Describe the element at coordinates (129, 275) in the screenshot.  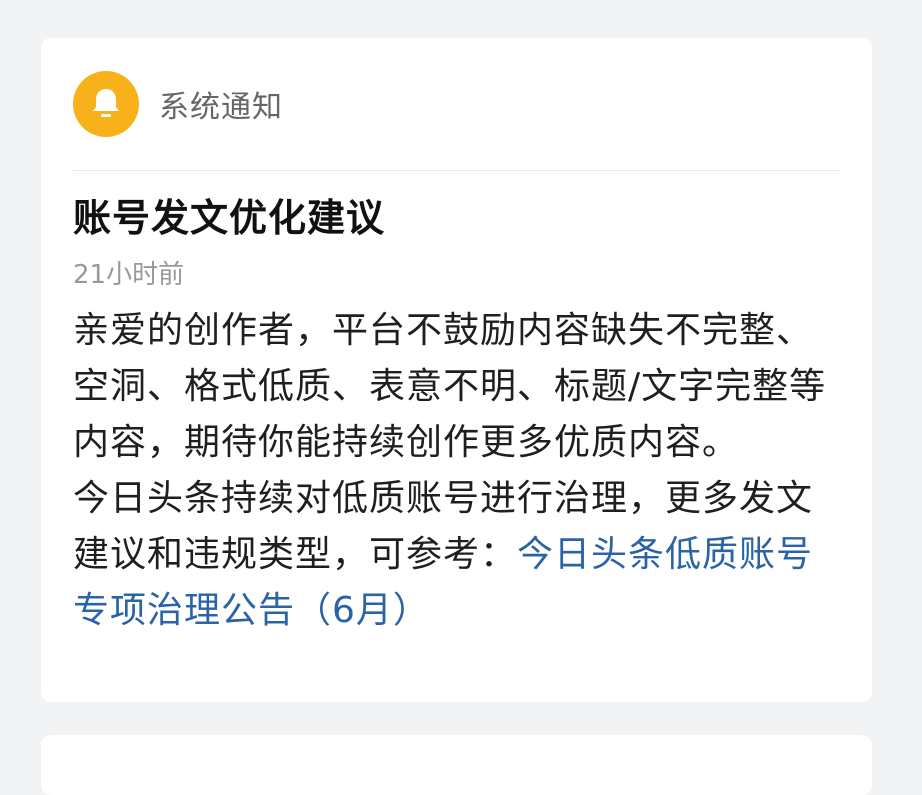
I see `notification-timestamp: 21小时前` at that location.